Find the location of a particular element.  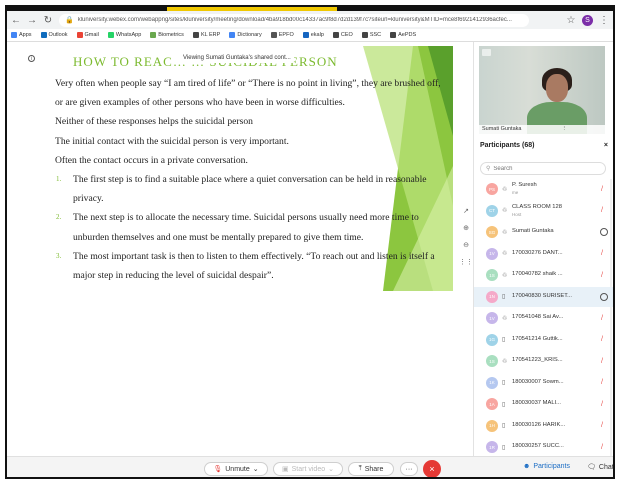

participant-avatar: 1V is located at coordinates (492, 318).